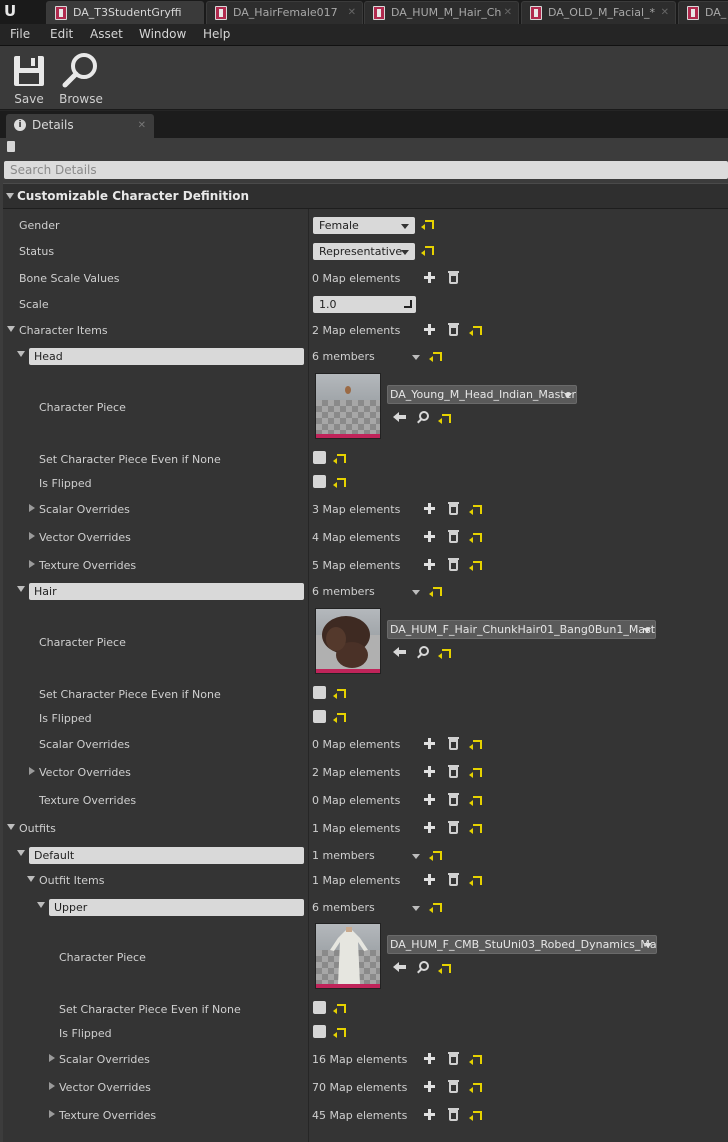  Describe the element at coordinates (703, 12) in the screenshot. I see `document-tab: DA_` at that location.